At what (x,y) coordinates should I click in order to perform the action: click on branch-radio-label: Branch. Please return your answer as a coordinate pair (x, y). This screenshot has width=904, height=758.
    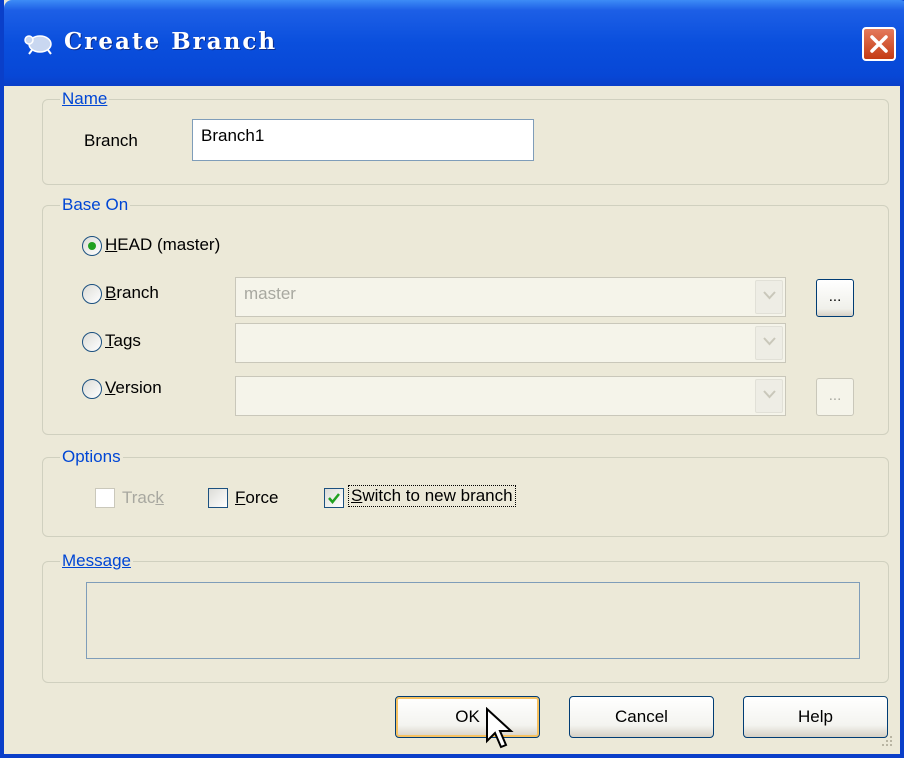
    Looking at the image, I should click on (132, 293).